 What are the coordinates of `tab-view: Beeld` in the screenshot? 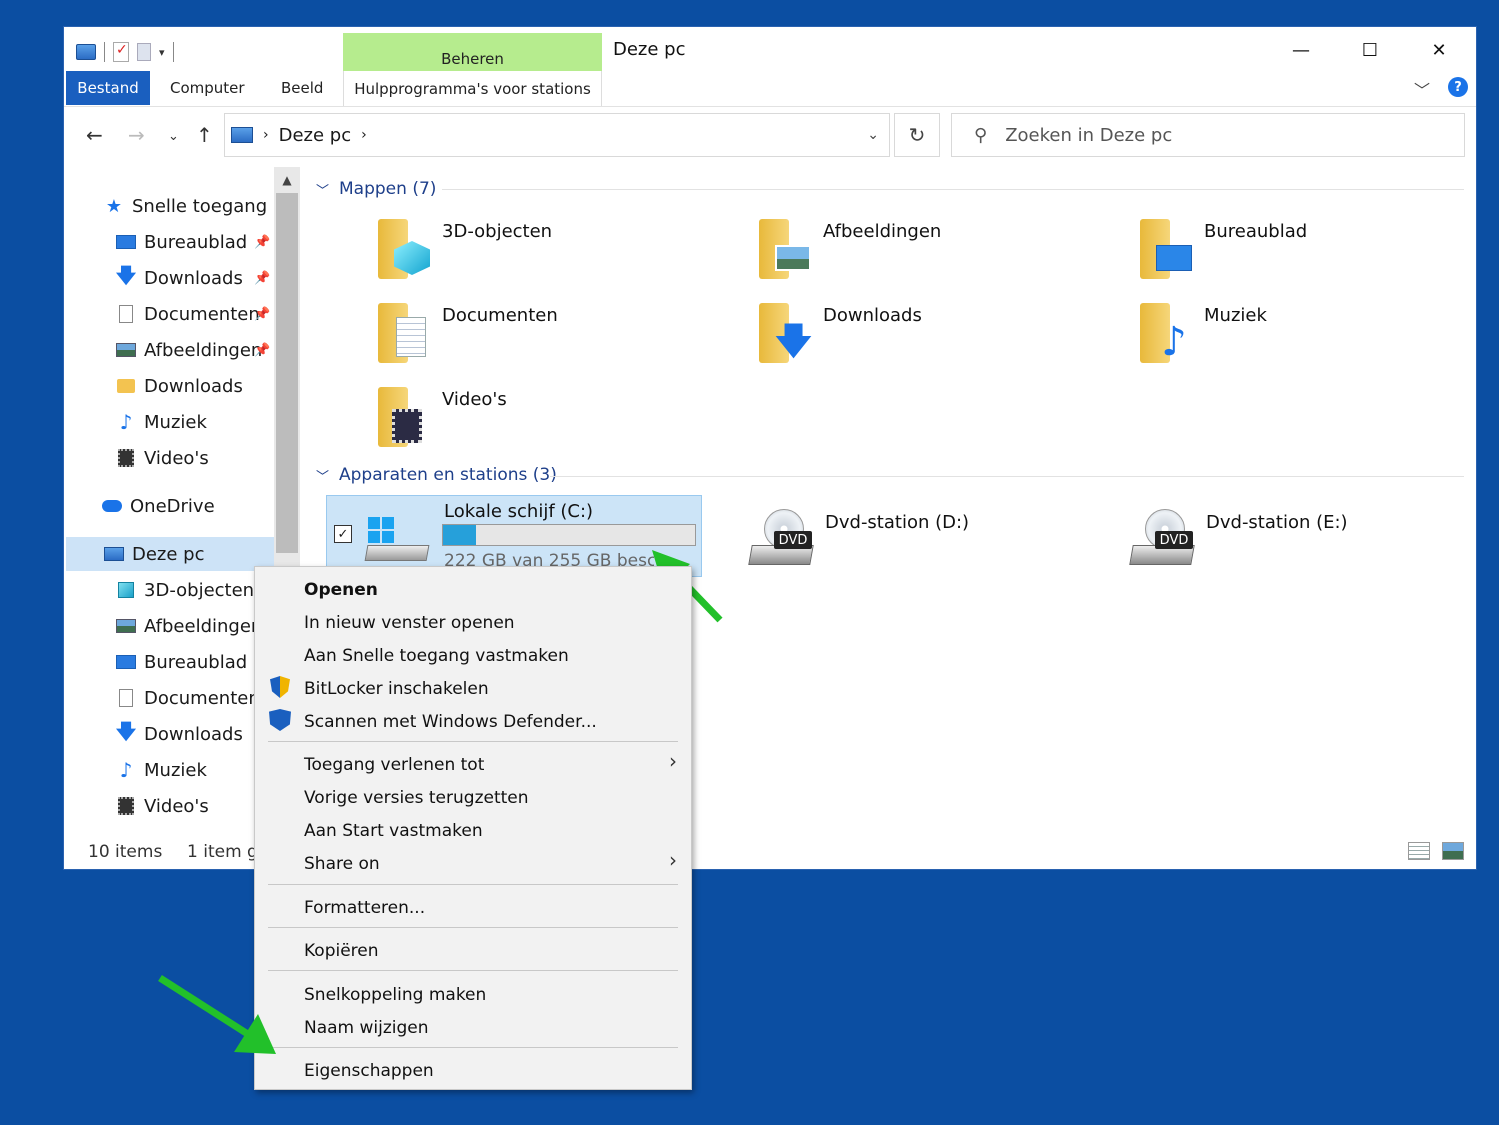 It's located at (302, 88).